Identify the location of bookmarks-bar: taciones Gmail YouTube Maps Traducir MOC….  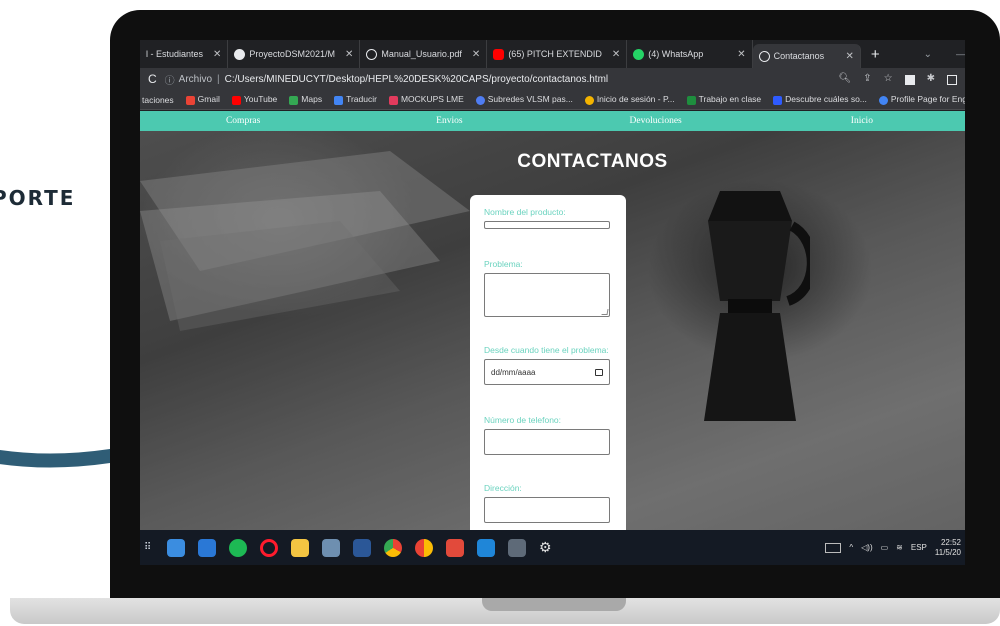
(552, 100).